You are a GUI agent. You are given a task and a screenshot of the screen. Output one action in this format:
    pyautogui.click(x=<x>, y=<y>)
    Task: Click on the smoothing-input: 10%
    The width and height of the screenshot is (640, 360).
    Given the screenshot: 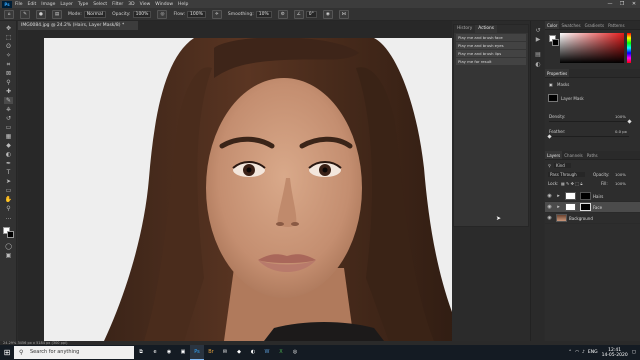 What is the action you would take?
    pyautogui.click(x=263, y=14)
    